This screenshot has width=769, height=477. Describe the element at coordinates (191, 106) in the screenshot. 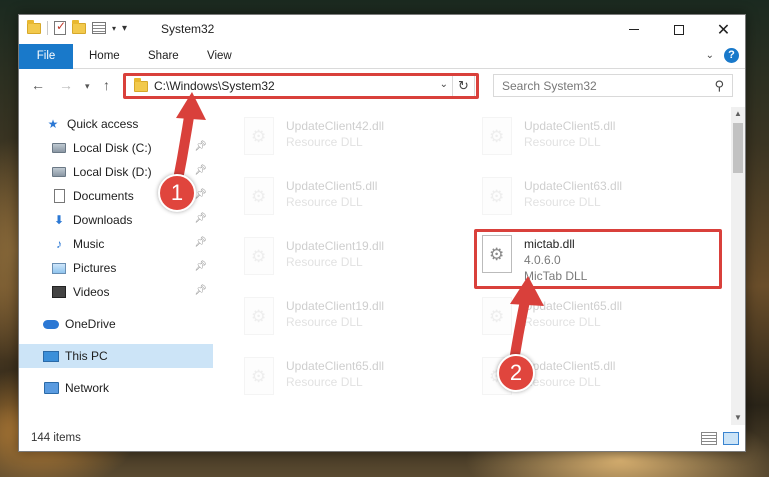

I see `arrow-one-head` at that location.